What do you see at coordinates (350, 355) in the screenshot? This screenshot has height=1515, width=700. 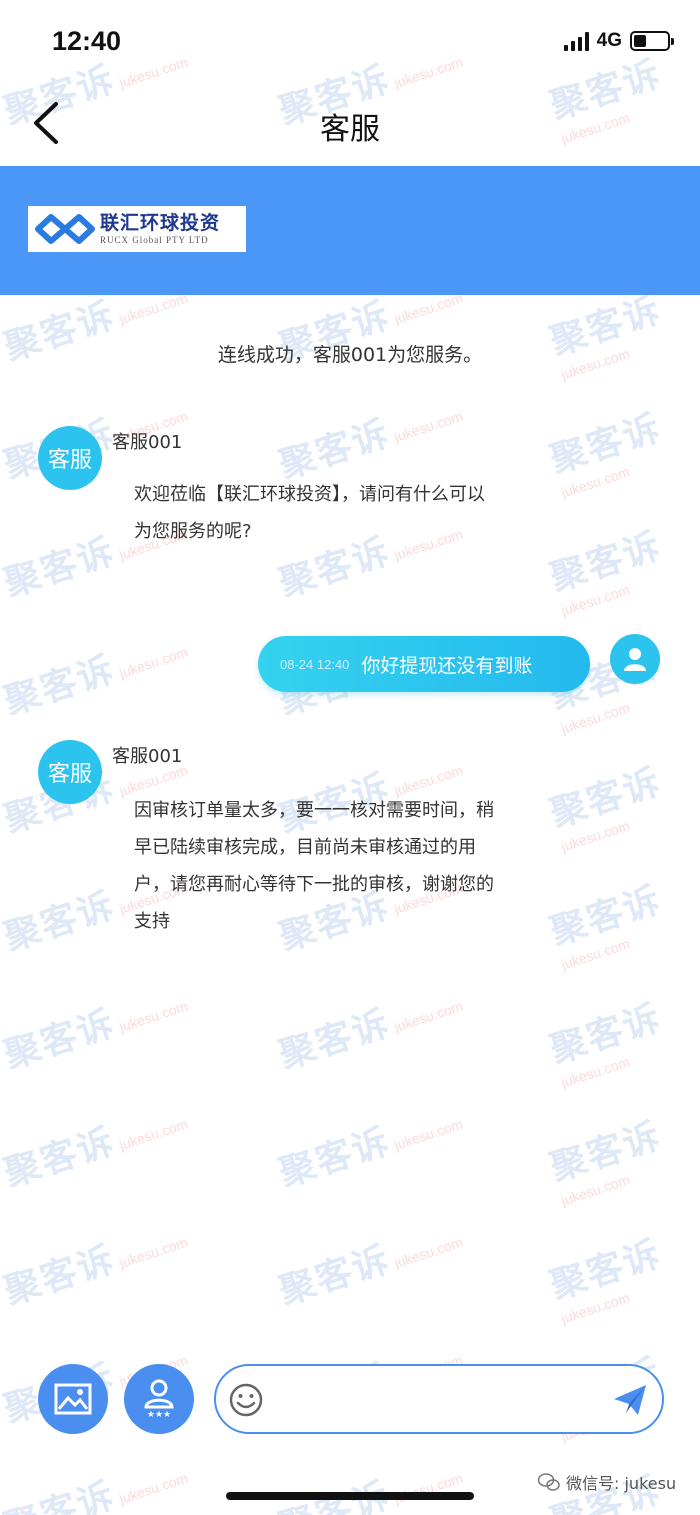 I see `connection-notice: 连线成功，客服001为您服务。` at bounding box center [350, 355].